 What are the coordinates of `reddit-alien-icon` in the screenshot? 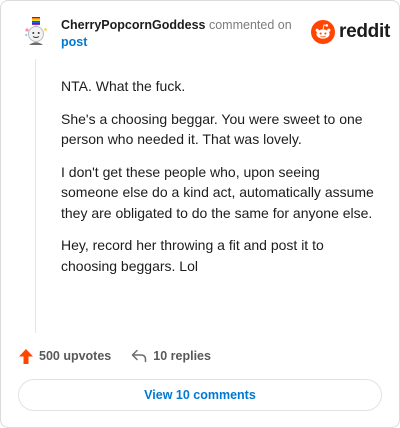 It's located at (323, 32).